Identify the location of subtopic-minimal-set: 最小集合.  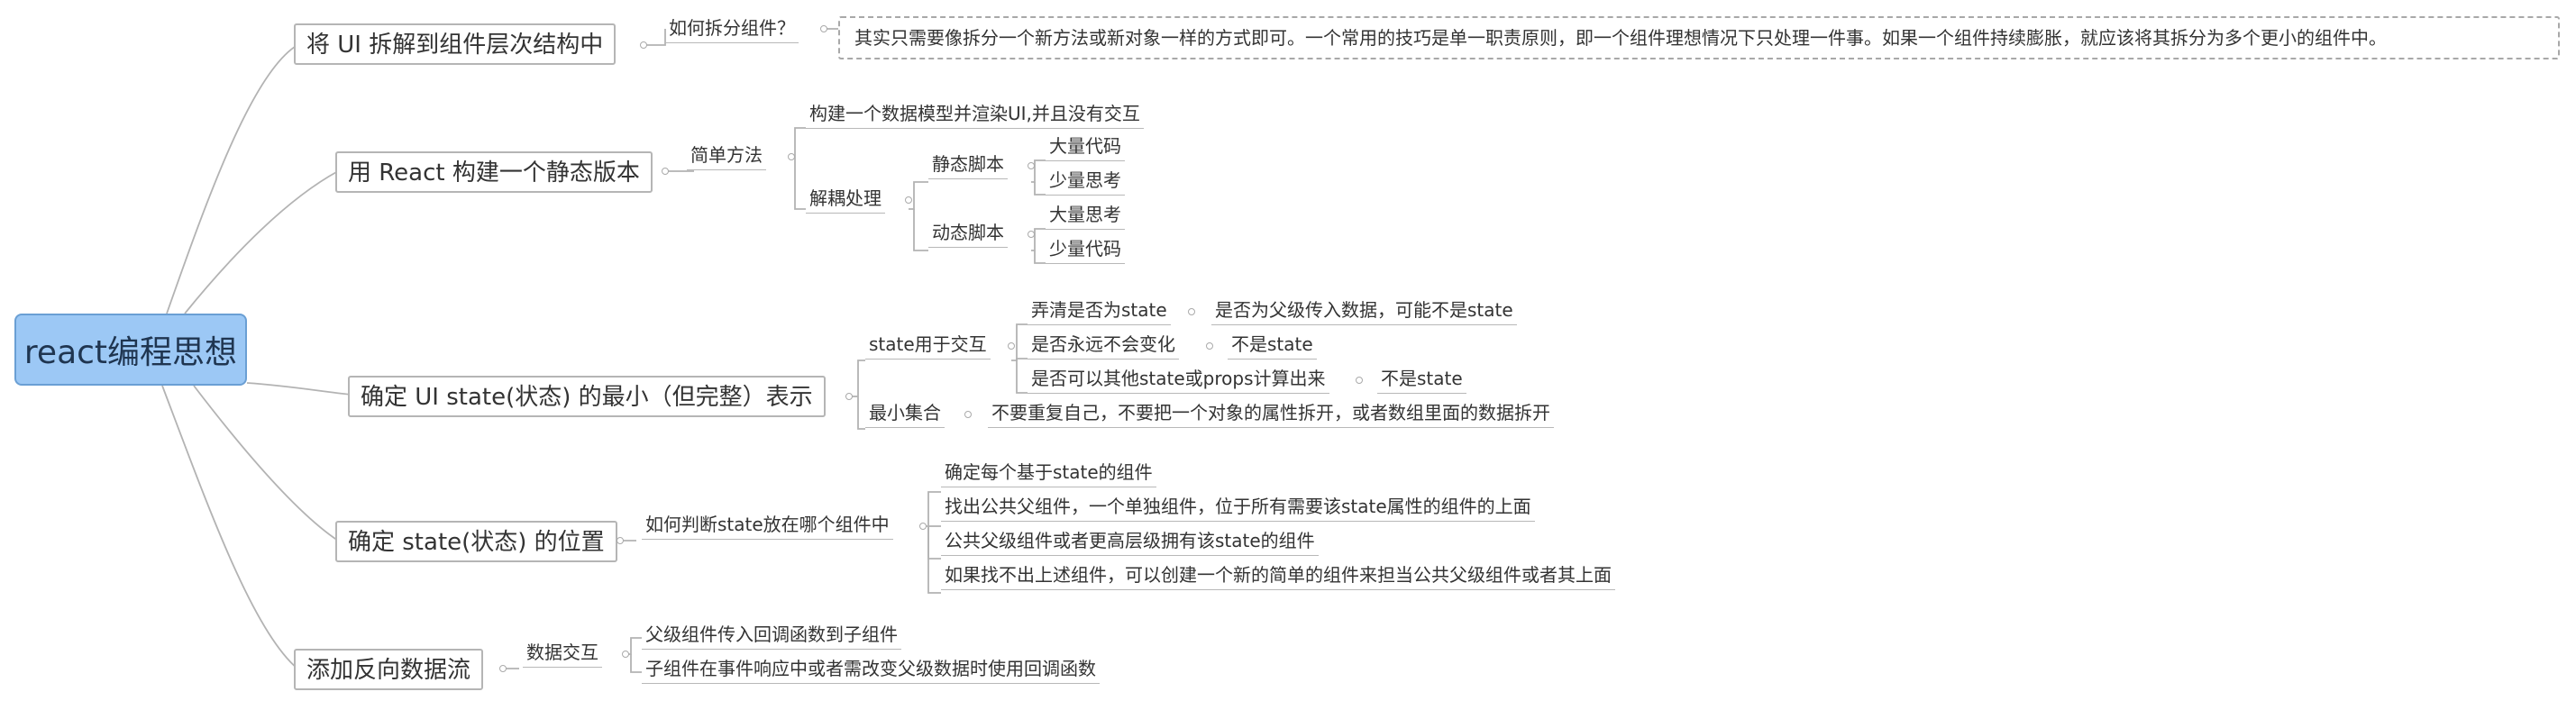
(905, 413).